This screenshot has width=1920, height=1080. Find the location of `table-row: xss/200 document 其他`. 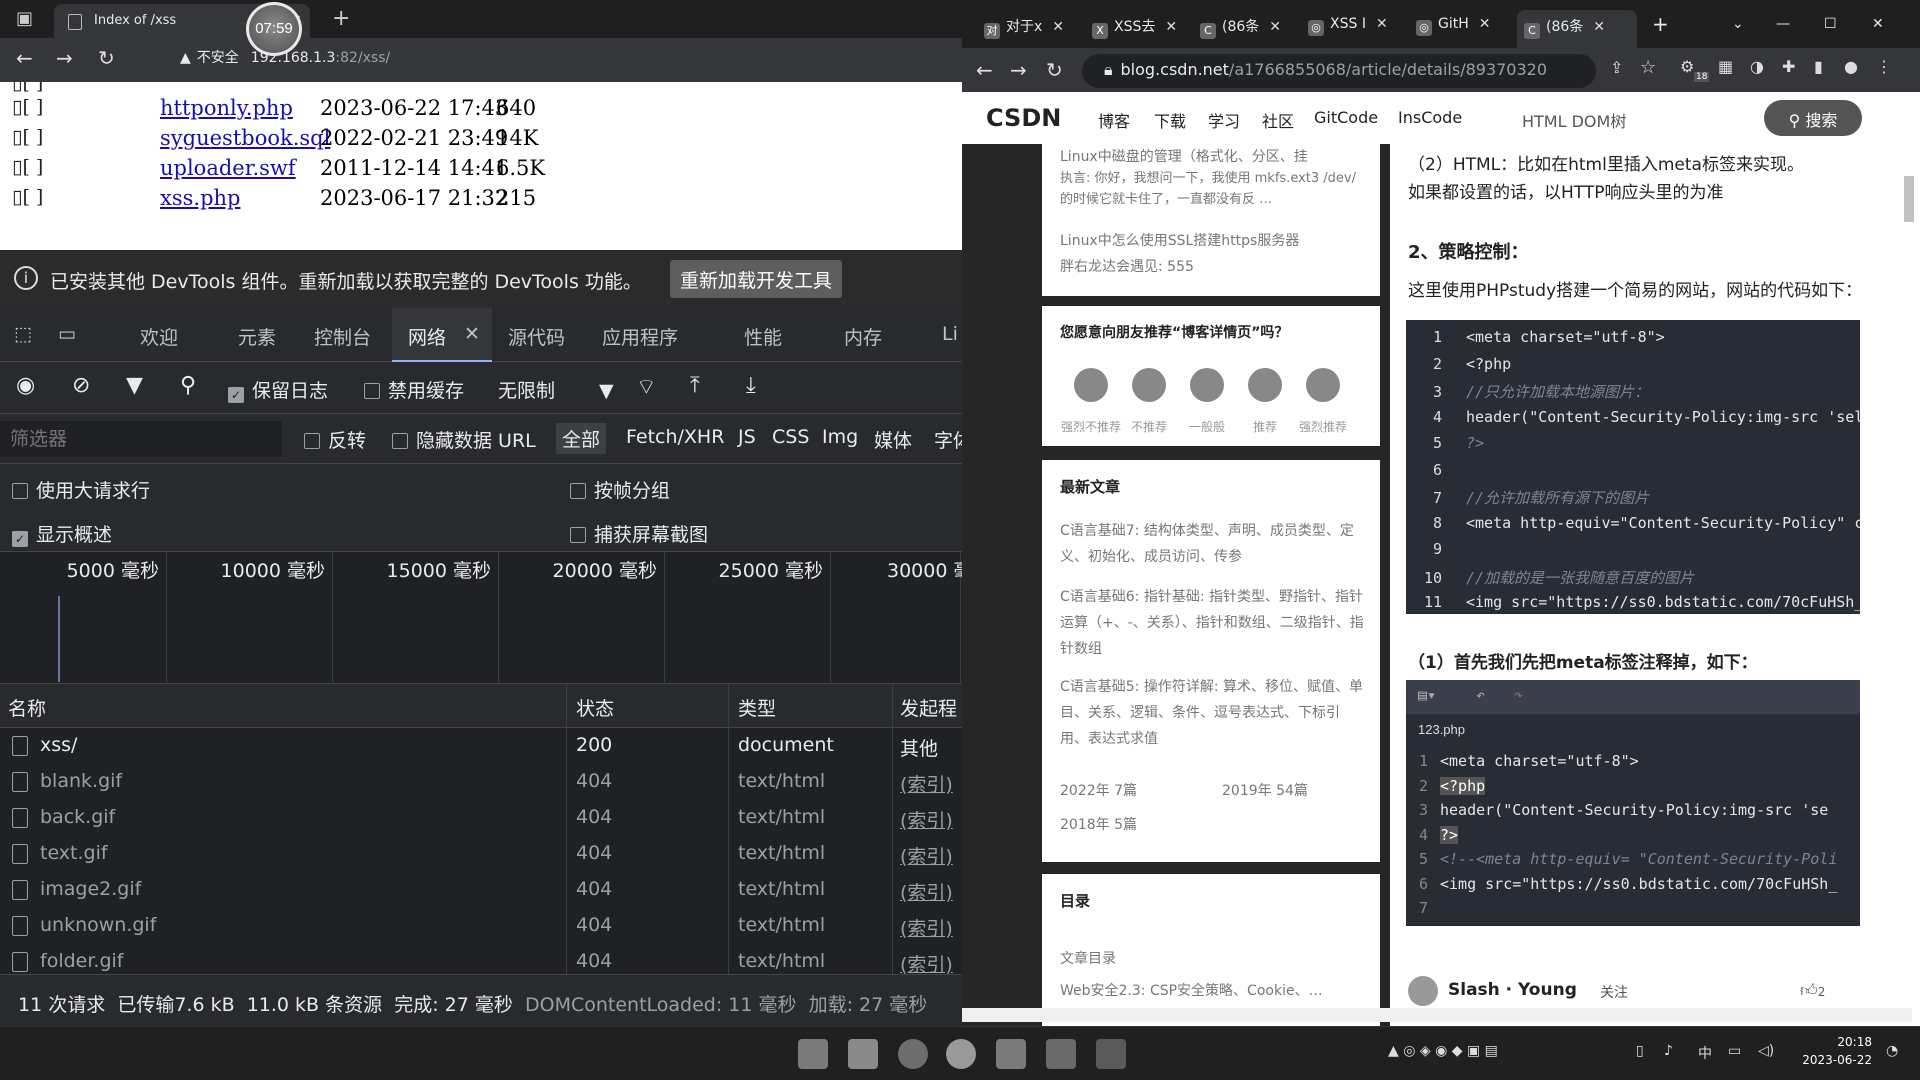

table-row: xss/200 document 其他 is located at coordinates (481, 746).